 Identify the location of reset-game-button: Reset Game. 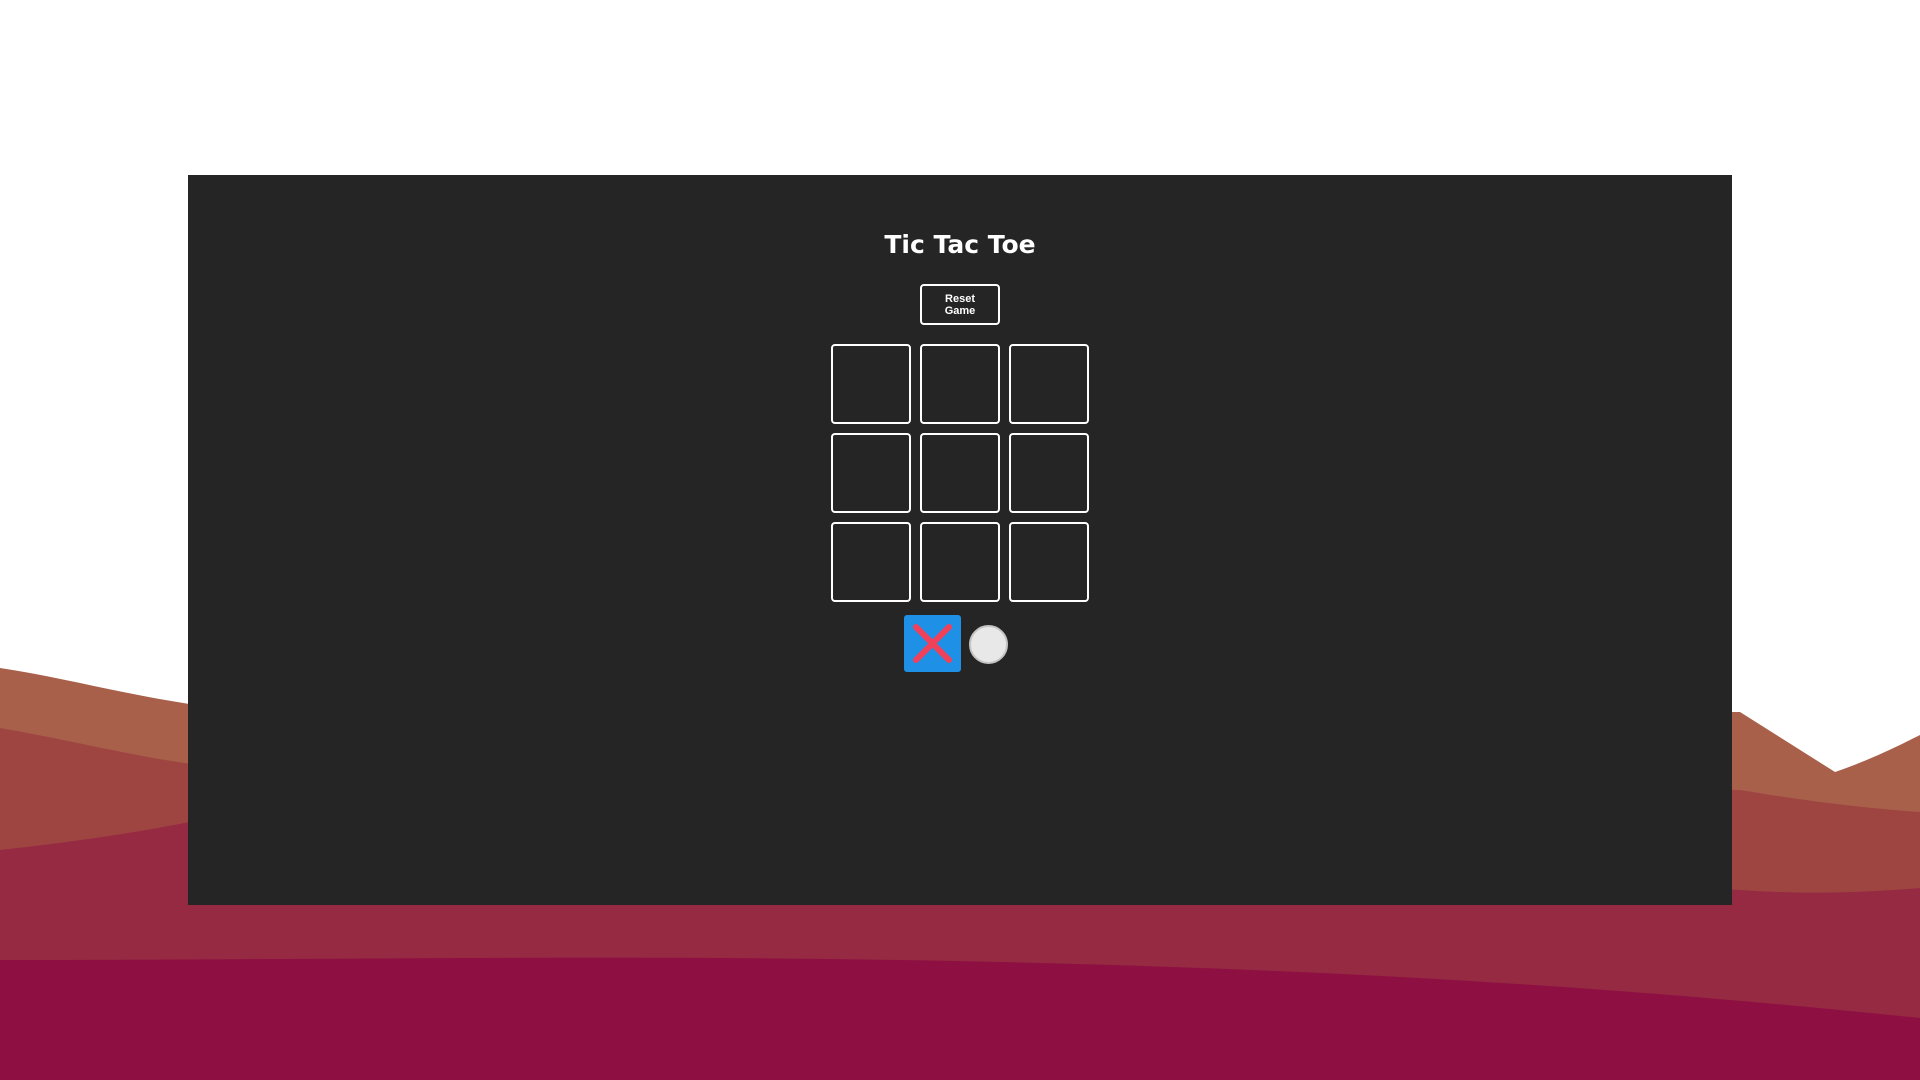
(960, 304).